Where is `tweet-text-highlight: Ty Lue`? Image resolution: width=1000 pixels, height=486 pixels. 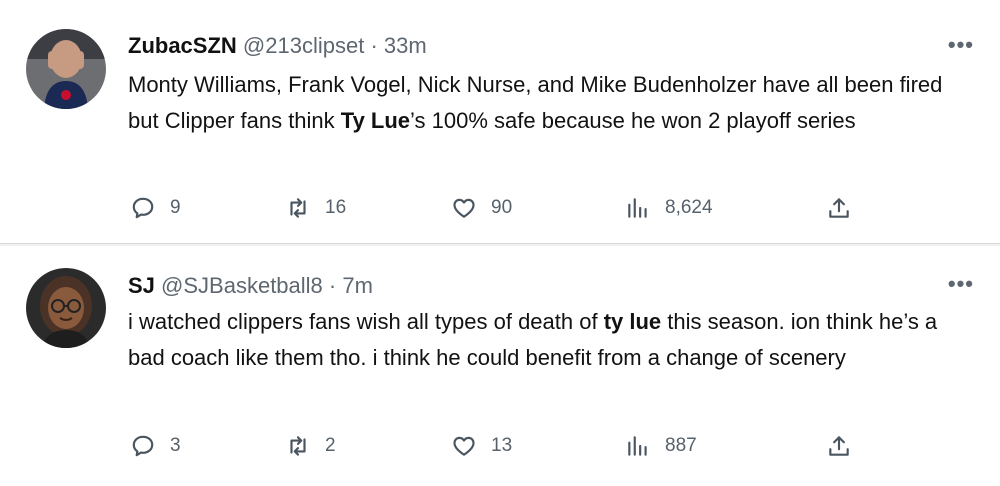
tweet-text-highlight: Ty Lue is located at coordinates (375, 120).